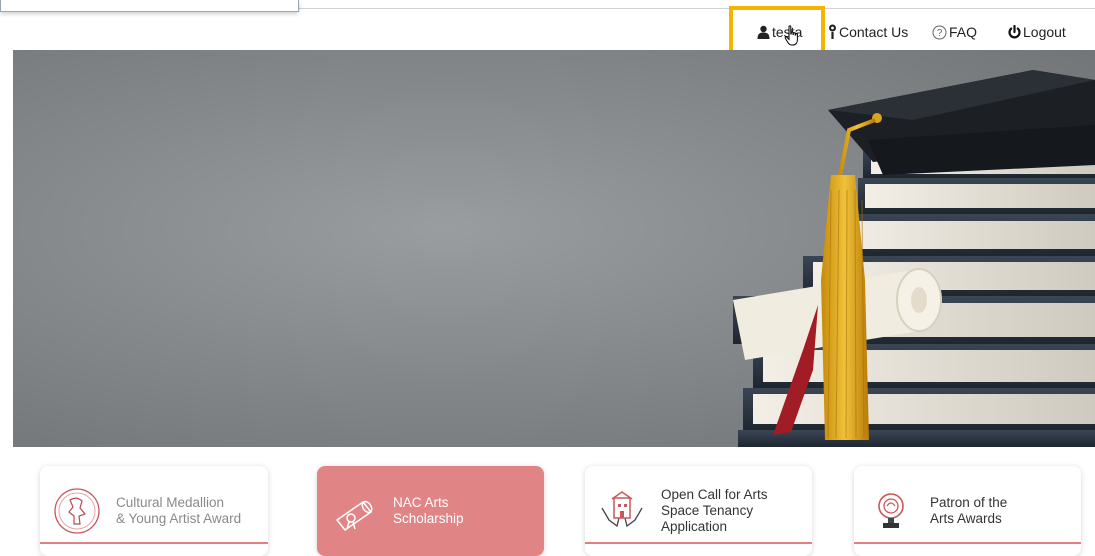 The image size is (1095, 556). What do you see at coordinates (149, 6) in the screenshot?
I see `dropdown-panel-edge` at bounding box center [149, 6].